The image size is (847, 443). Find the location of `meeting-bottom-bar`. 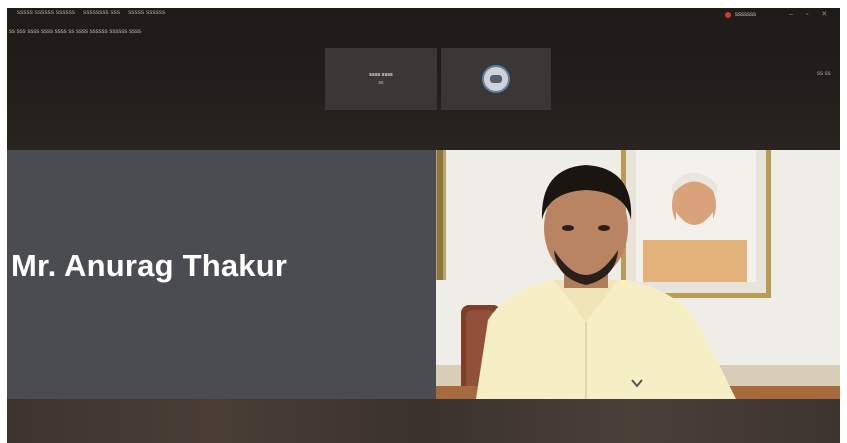

meeting-bottom-bar is located at coordinates (423, 421).